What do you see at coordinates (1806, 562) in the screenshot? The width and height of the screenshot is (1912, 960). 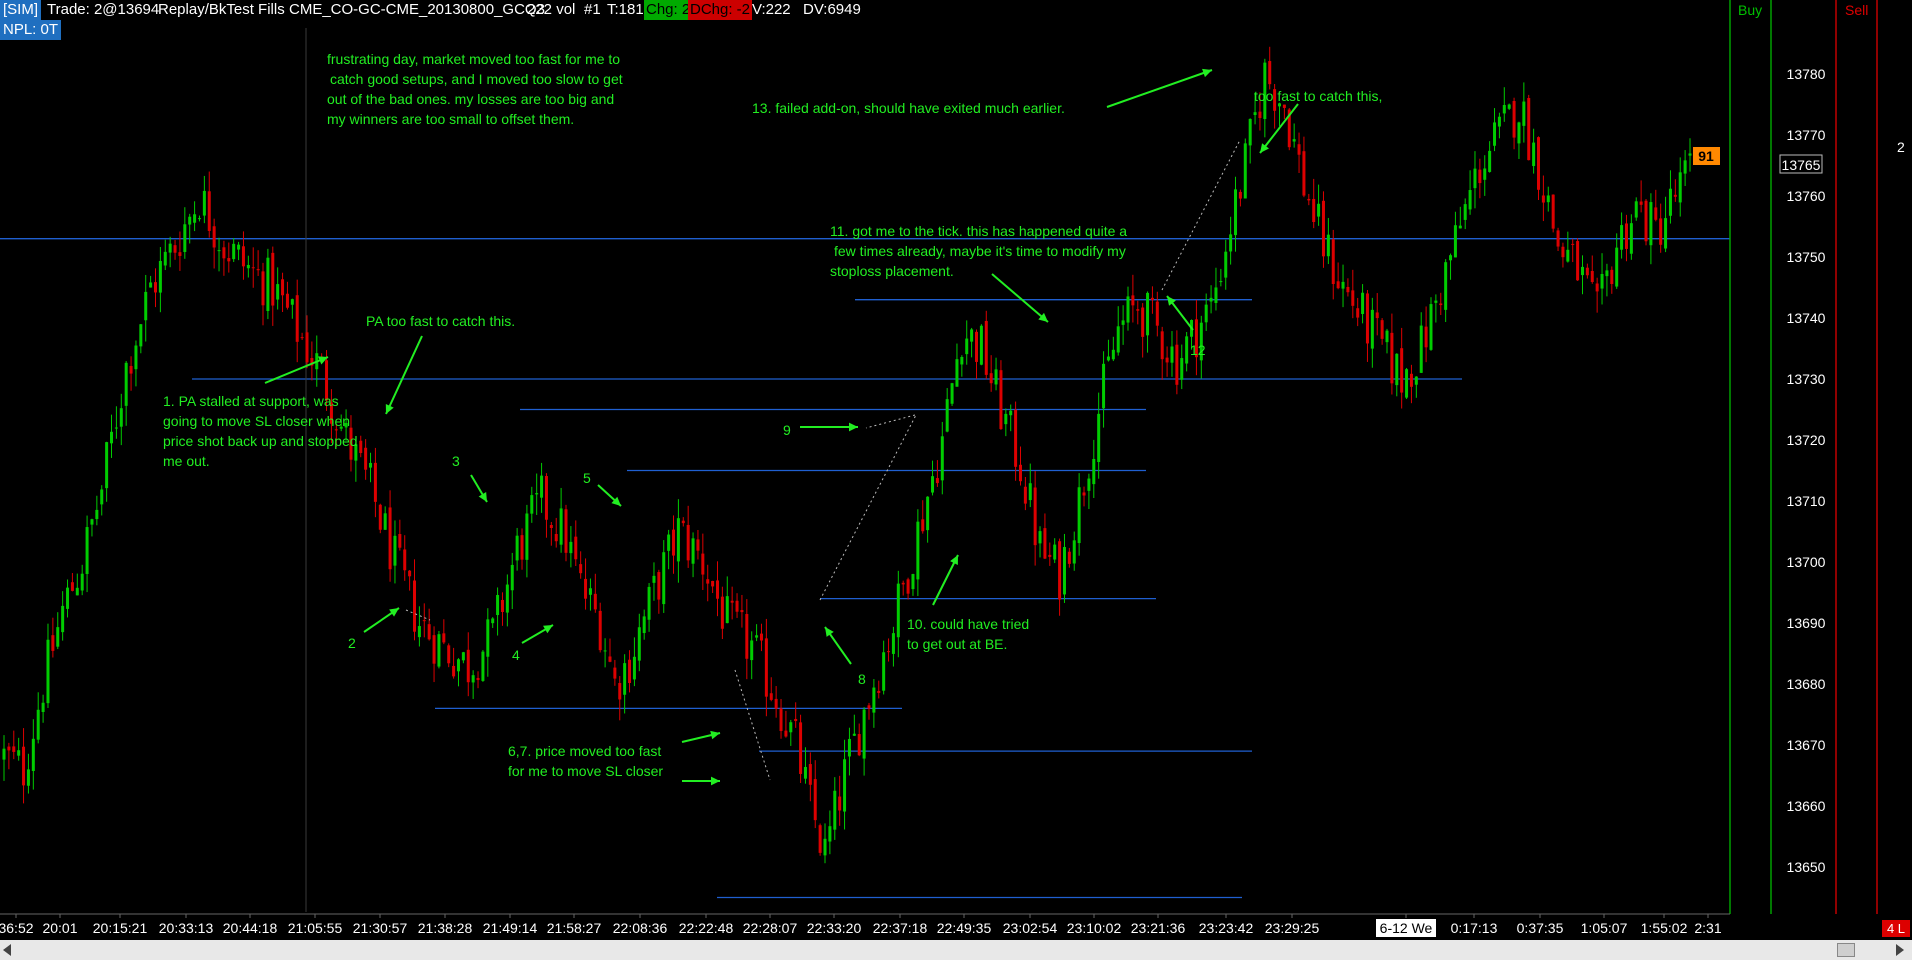 I see `price-tick-label: 13700` at bounding box center [1806, 562].